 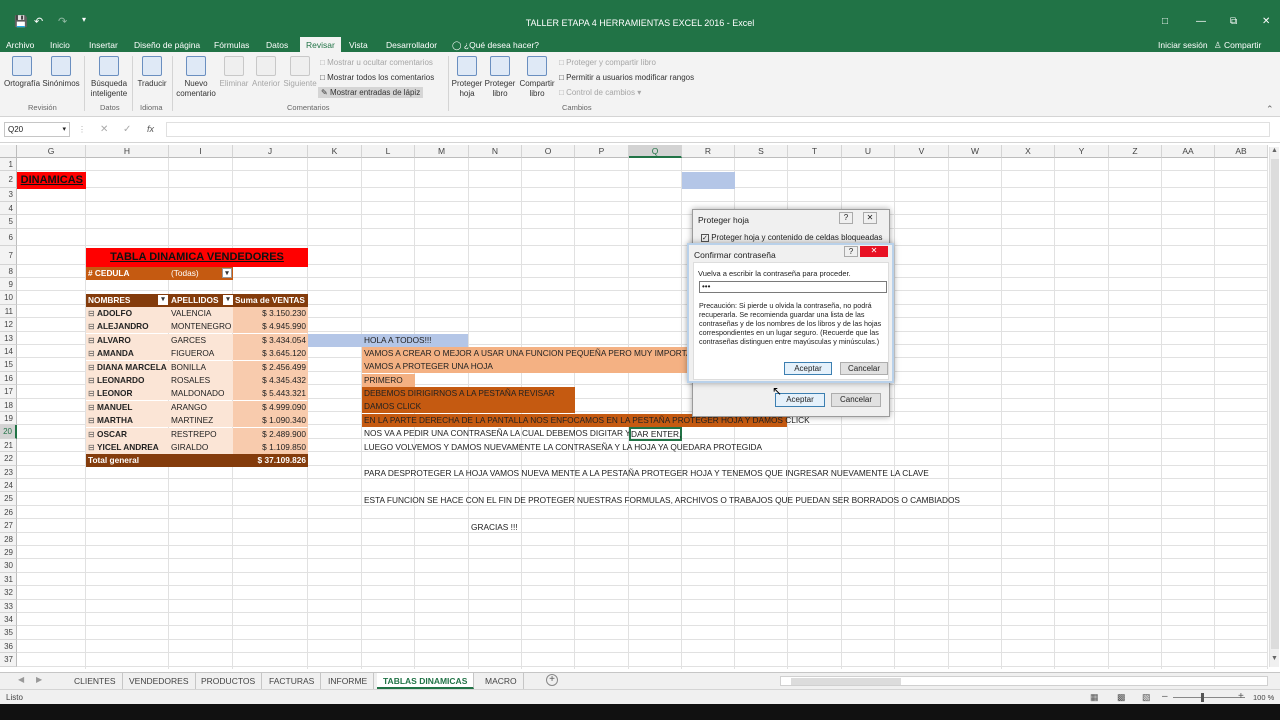 What do you see at coordinates (655, 151) in the screenshot?
I see `column-header: Q` at bounding box center [655, 151].